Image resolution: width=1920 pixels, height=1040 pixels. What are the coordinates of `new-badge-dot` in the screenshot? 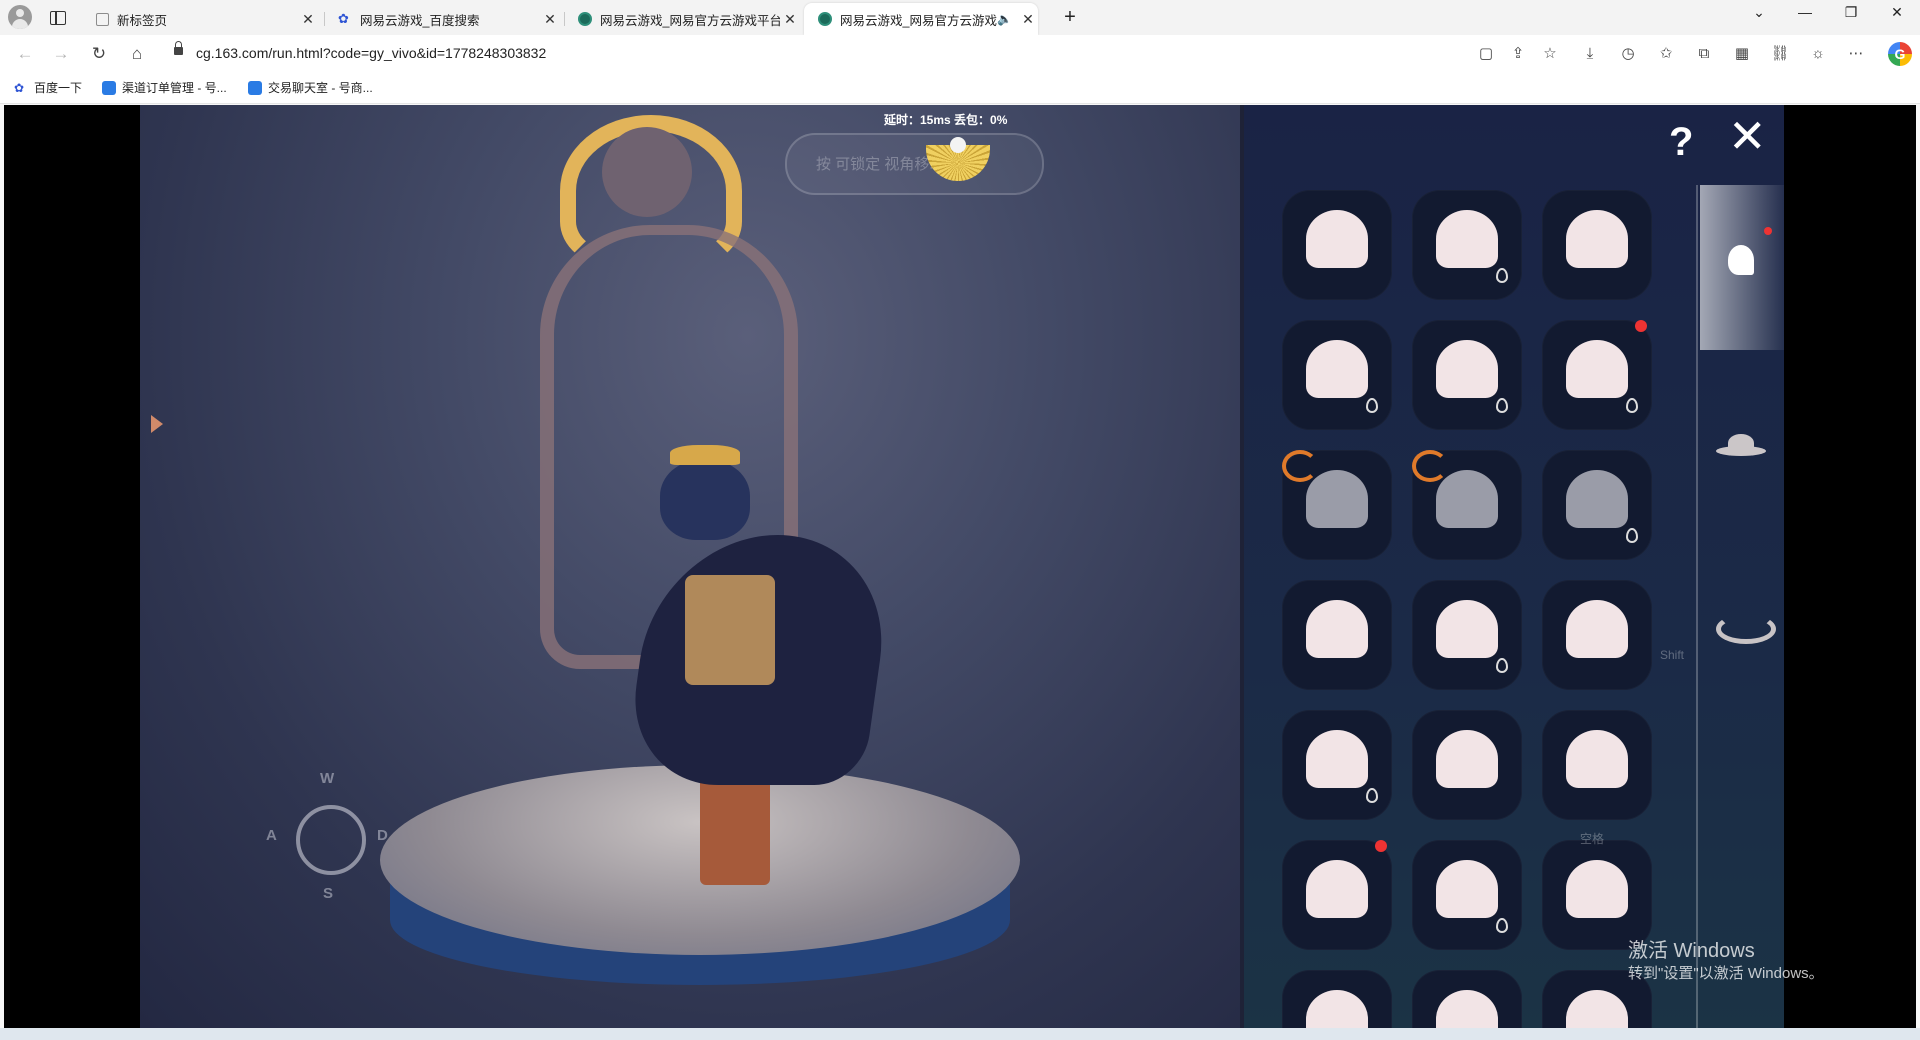 It's located at (1768, 231).